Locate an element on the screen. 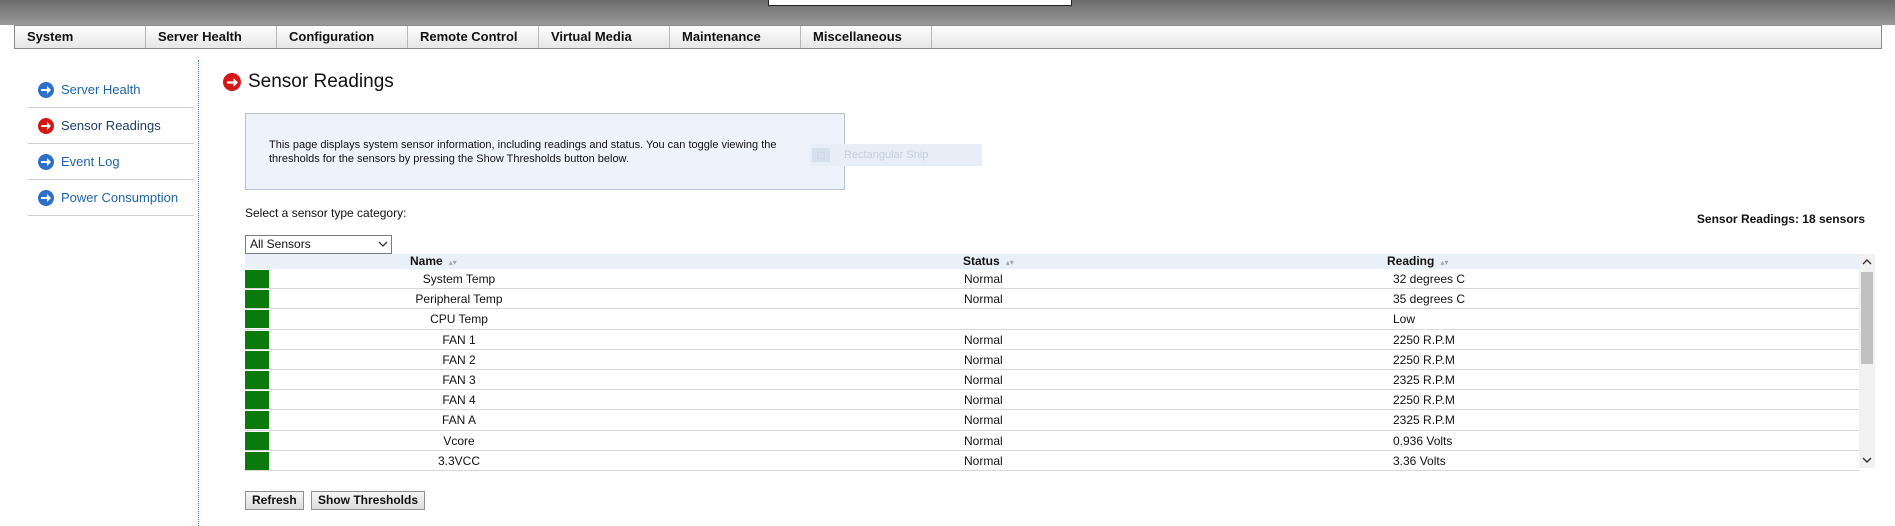 Image resolution: width=1895 pixels, height=526 pixels. sensor-count: Sensor Readings: 18 sensors is located at coordinates (1780, 219).